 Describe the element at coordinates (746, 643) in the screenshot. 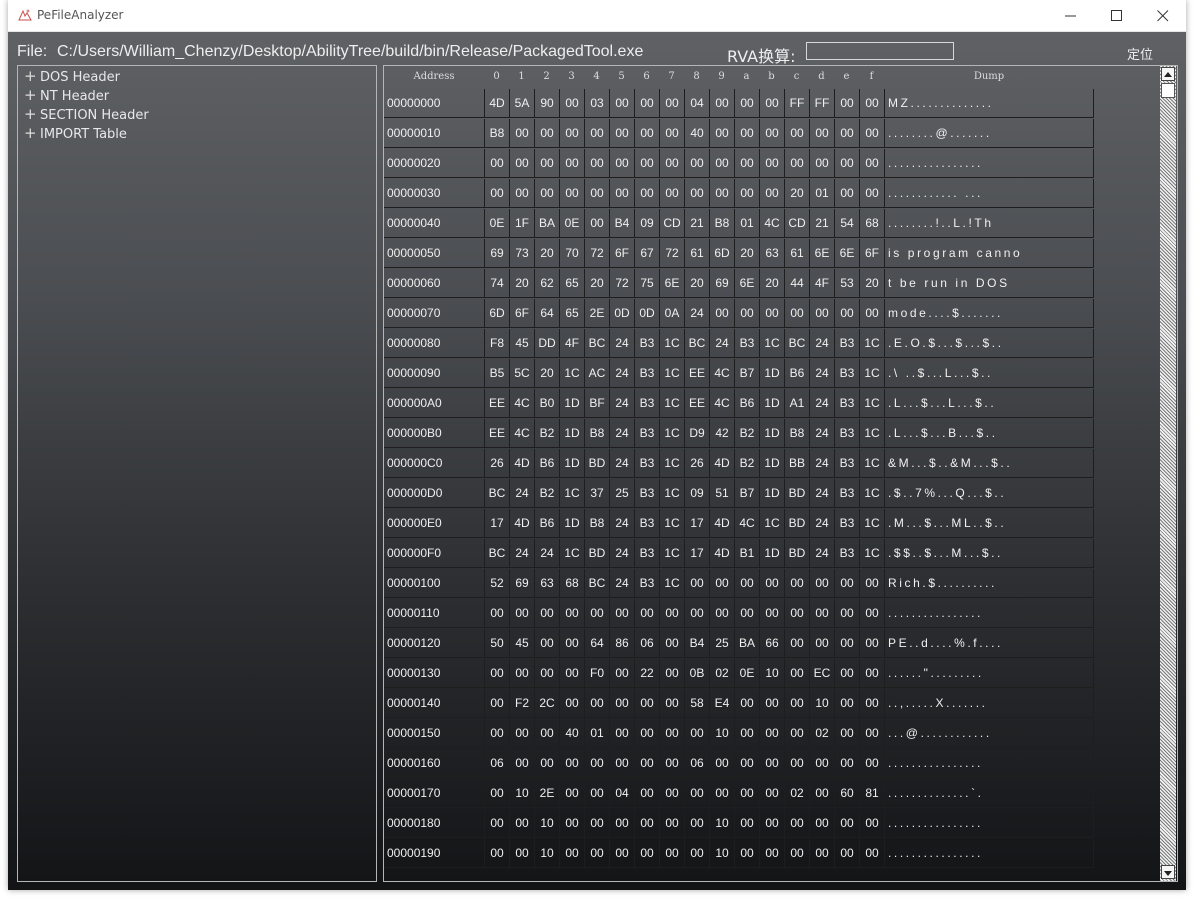

I see `byte-cell: BA` at that location.